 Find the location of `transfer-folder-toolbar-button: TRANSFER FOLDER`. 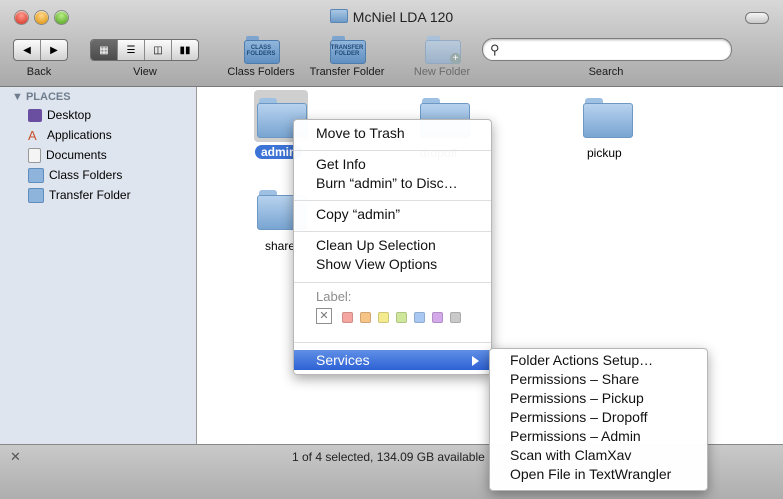

transfer-folder-toolbar-button: TRANSFER FOLDER is located at coordinates (348, 50).